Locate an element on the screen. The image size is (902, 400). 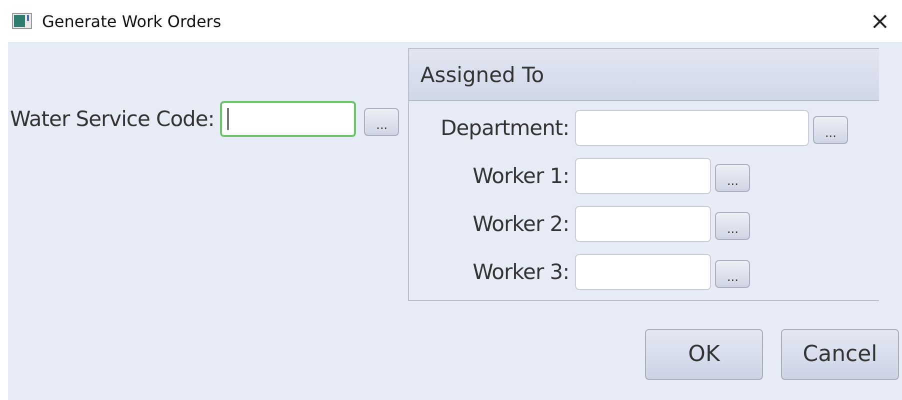
ok-button: OK is located at coordinates (704, 354).